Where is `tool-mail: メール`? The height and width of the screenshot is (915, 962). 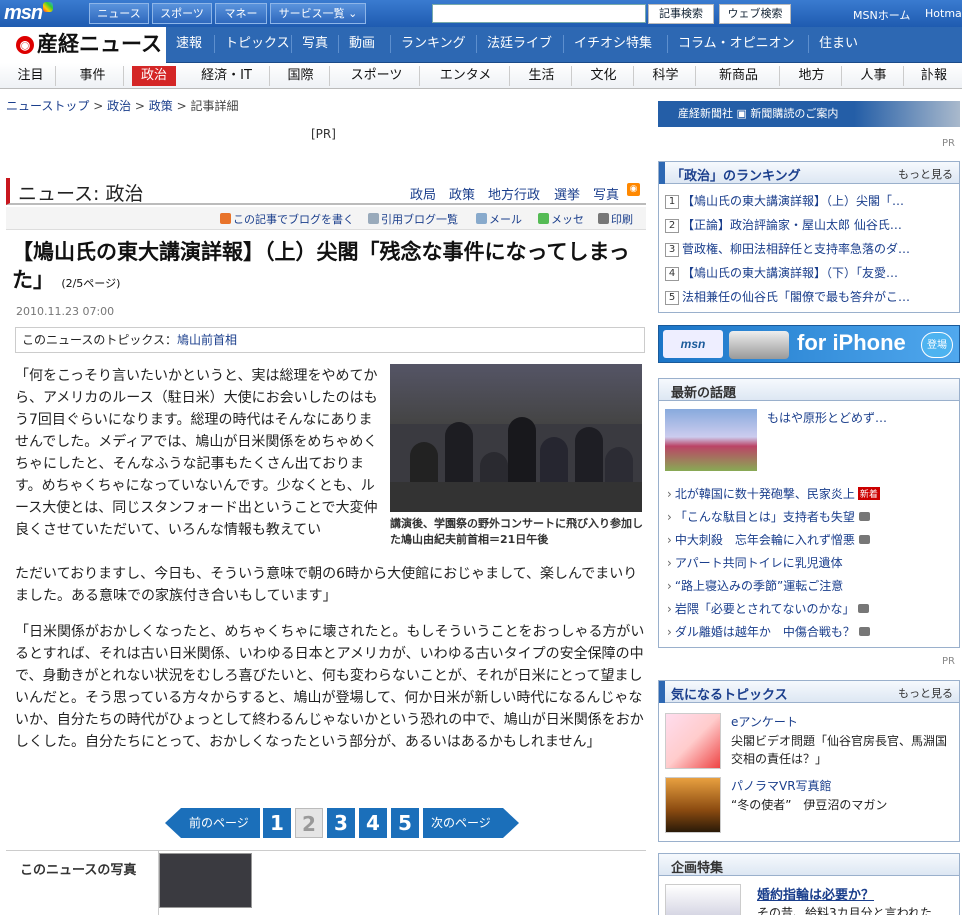 tool-mail: メール is located at coordinates (499, 219).